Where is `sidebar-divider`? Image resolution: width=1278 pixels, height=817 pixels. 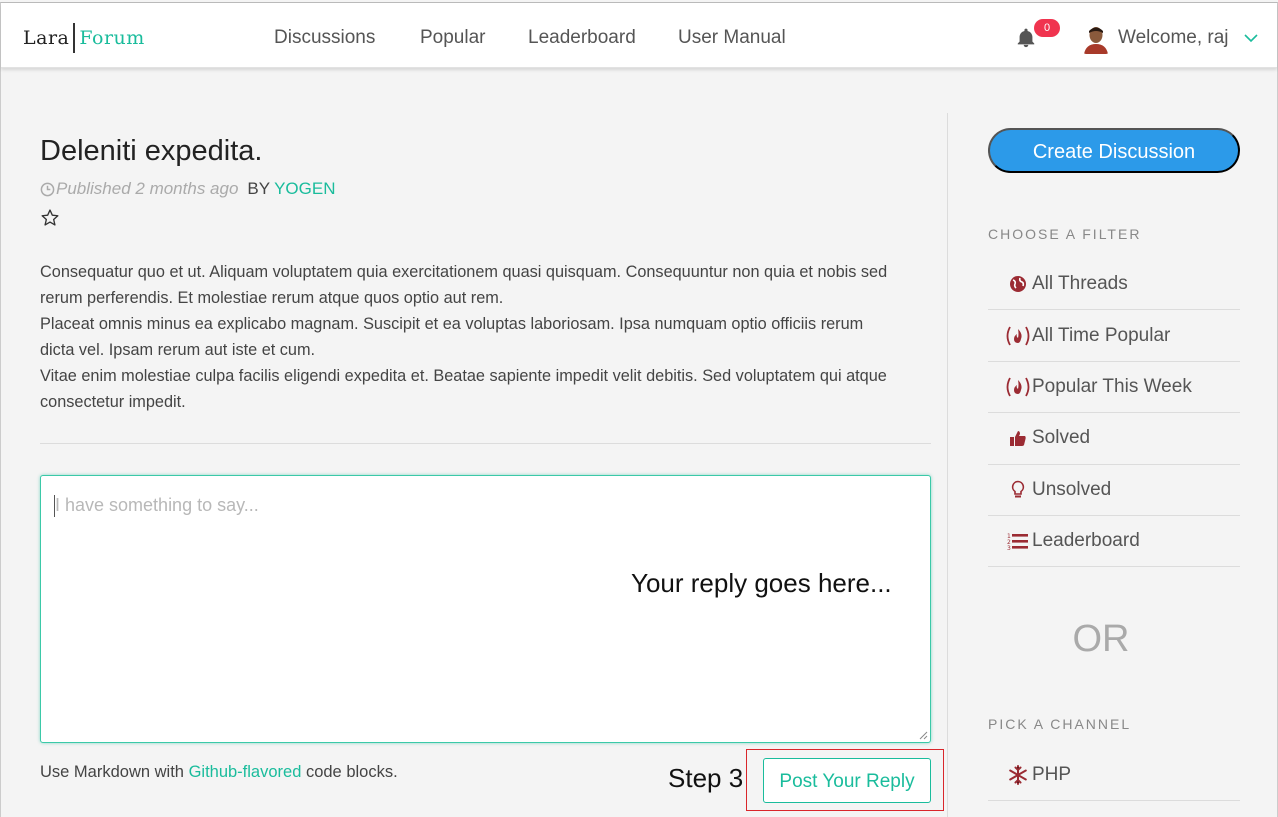
sidebar-divider is located at coordinates (947, 465).